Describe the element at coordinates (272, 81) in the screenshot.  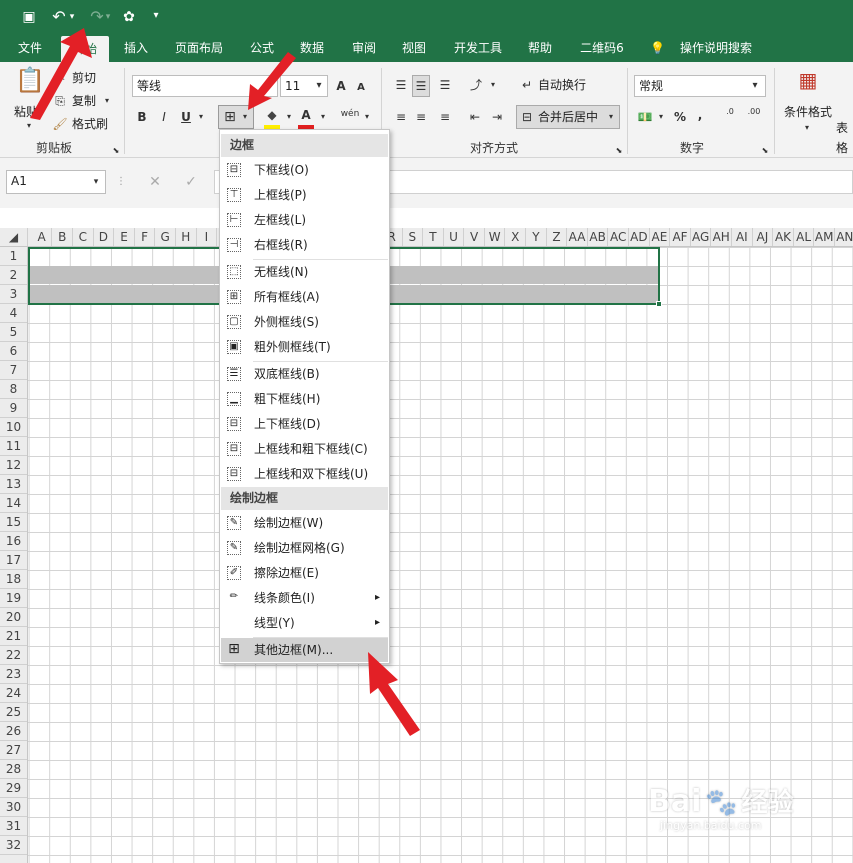
I see `arrow-to-border-button` at that location.